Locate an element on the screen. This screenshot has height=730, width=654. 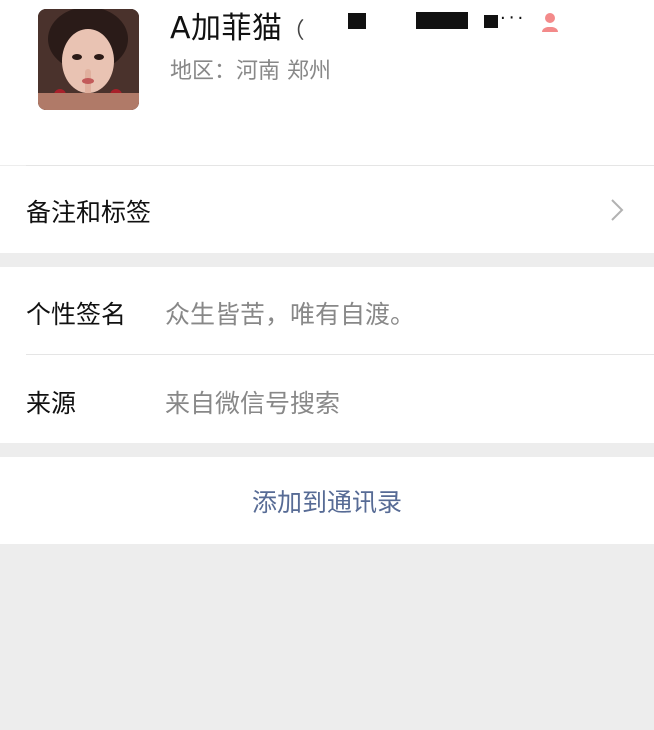
signature-value: 众生皆苦，唯有自渡。 is located at coordinates (290, 314).